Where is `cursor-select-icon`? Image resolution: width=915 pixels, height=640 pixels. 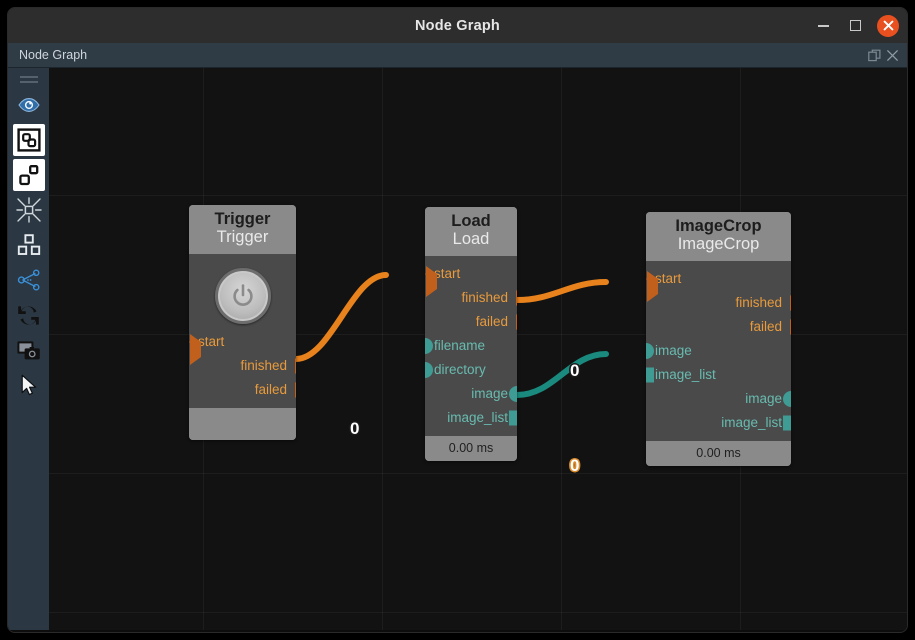
cursor-select-icon is located at coordinates (28, 385).